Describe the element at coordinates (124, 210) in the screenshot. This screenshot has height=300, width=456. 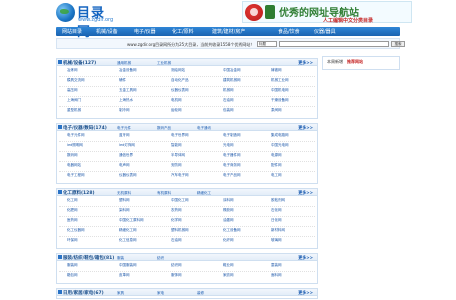
I see `site-link: 染料网` at that location.